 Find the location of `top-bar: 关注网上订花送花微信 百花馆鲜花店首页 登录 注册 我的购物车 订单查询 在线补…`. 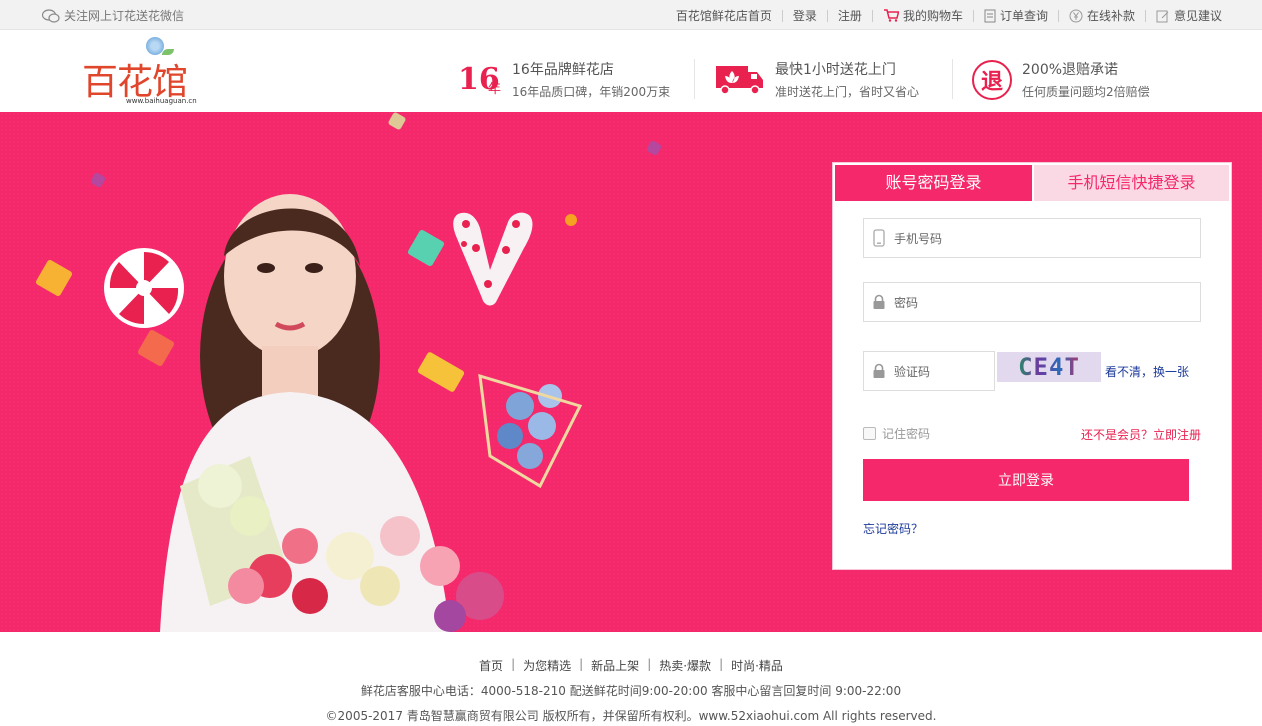

top-bar: 关注网上订花送花微信 百花馆鲜花店首页 登录 注册 我的购物车 订单查询 在线补… is located at coordinates (631, 15).